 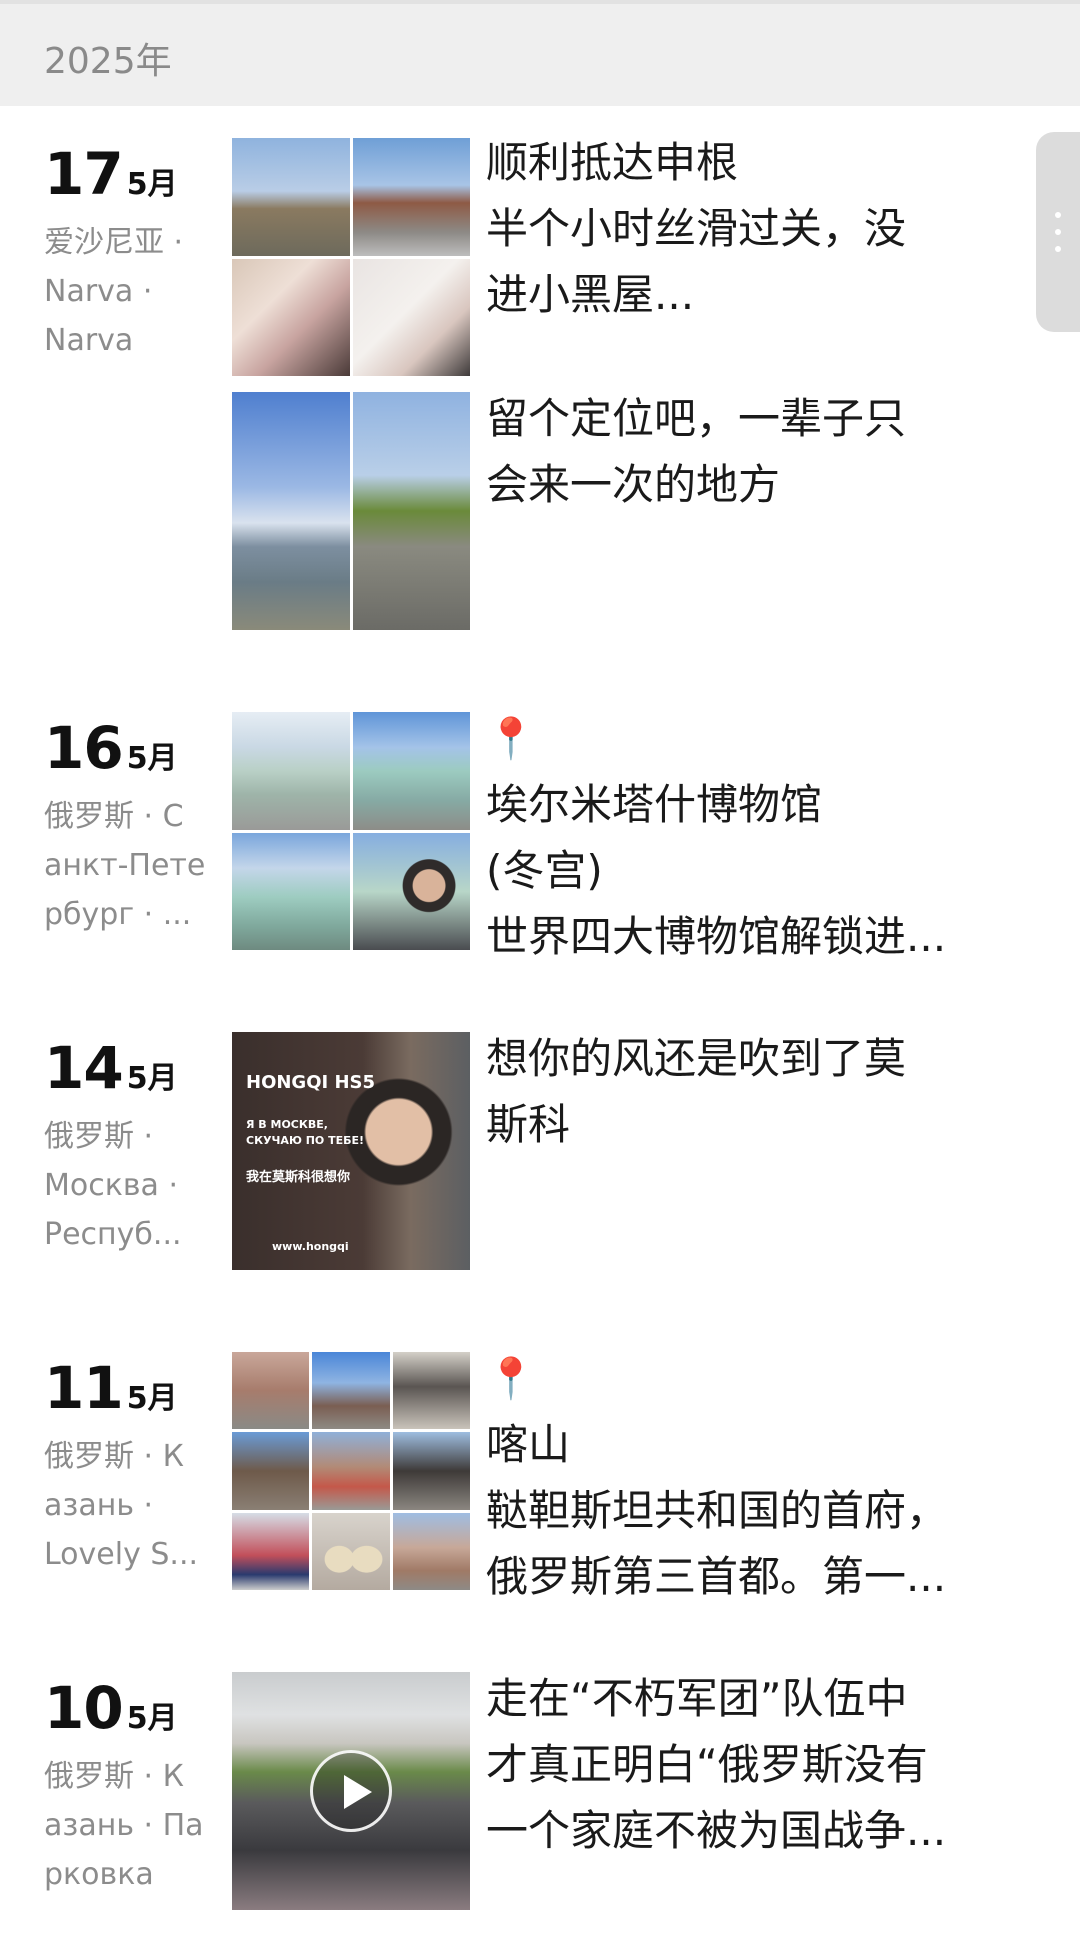 I want to click on video-thumbnail, so click(x=351, y=1791).